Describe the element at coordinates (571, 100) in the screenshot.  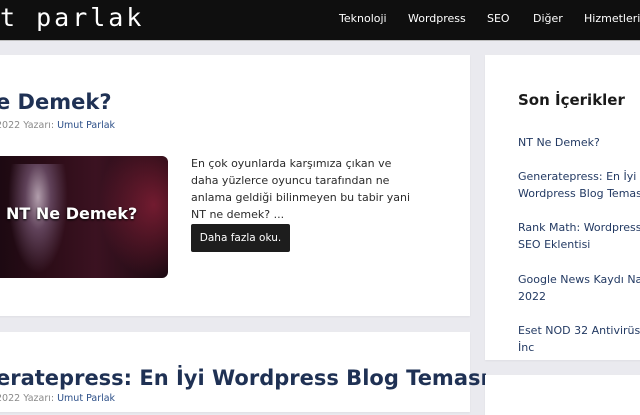
I see `sidebar-title: Son İçerikler` at that location.